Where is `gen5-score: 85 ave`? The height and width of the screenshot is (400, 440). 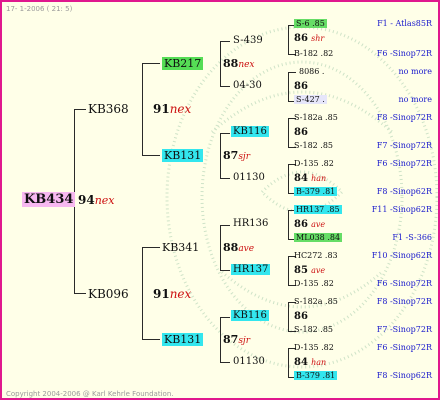 gen5-score: 85 ave is located at coordinates (310, 270).